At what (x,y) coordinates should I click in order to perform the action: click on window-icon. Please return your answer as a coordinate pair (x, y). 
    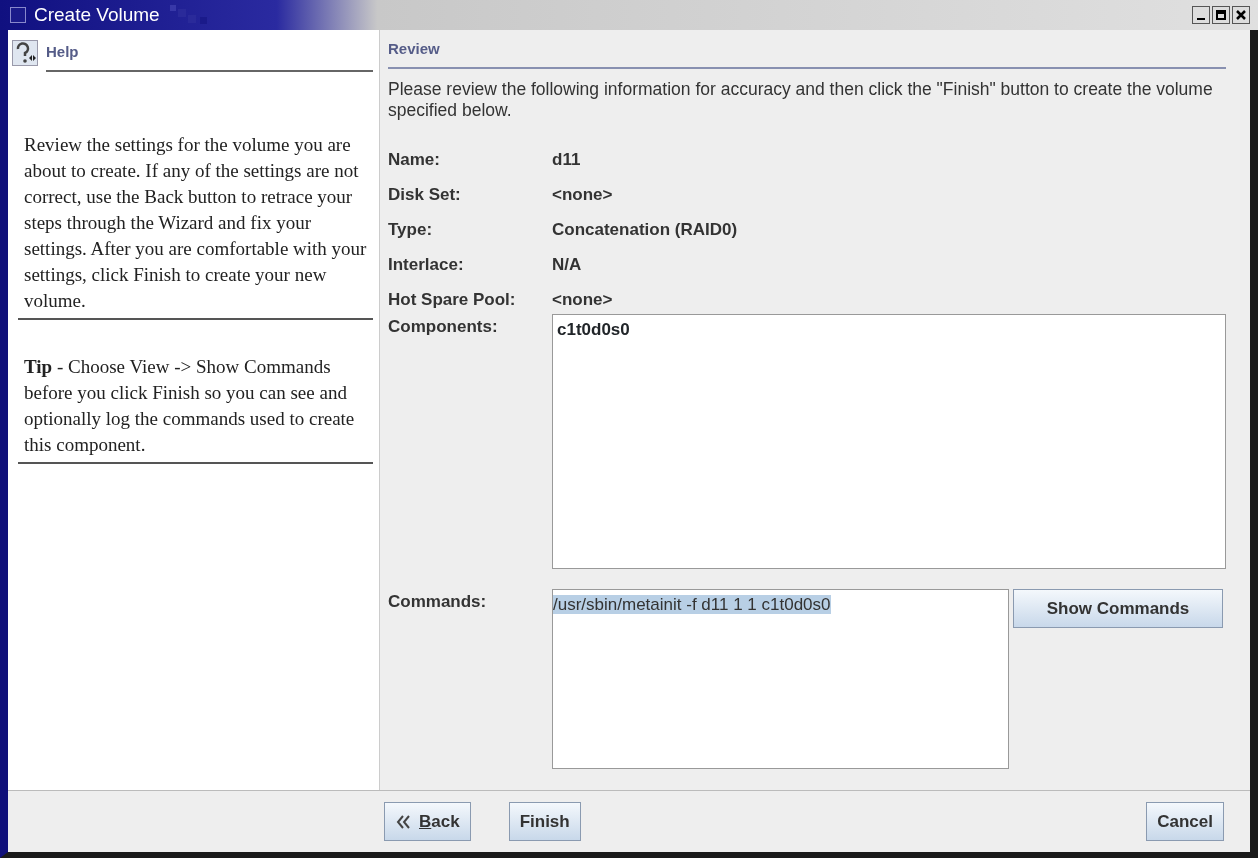
    Looking at the image, I should click on (18, 15).